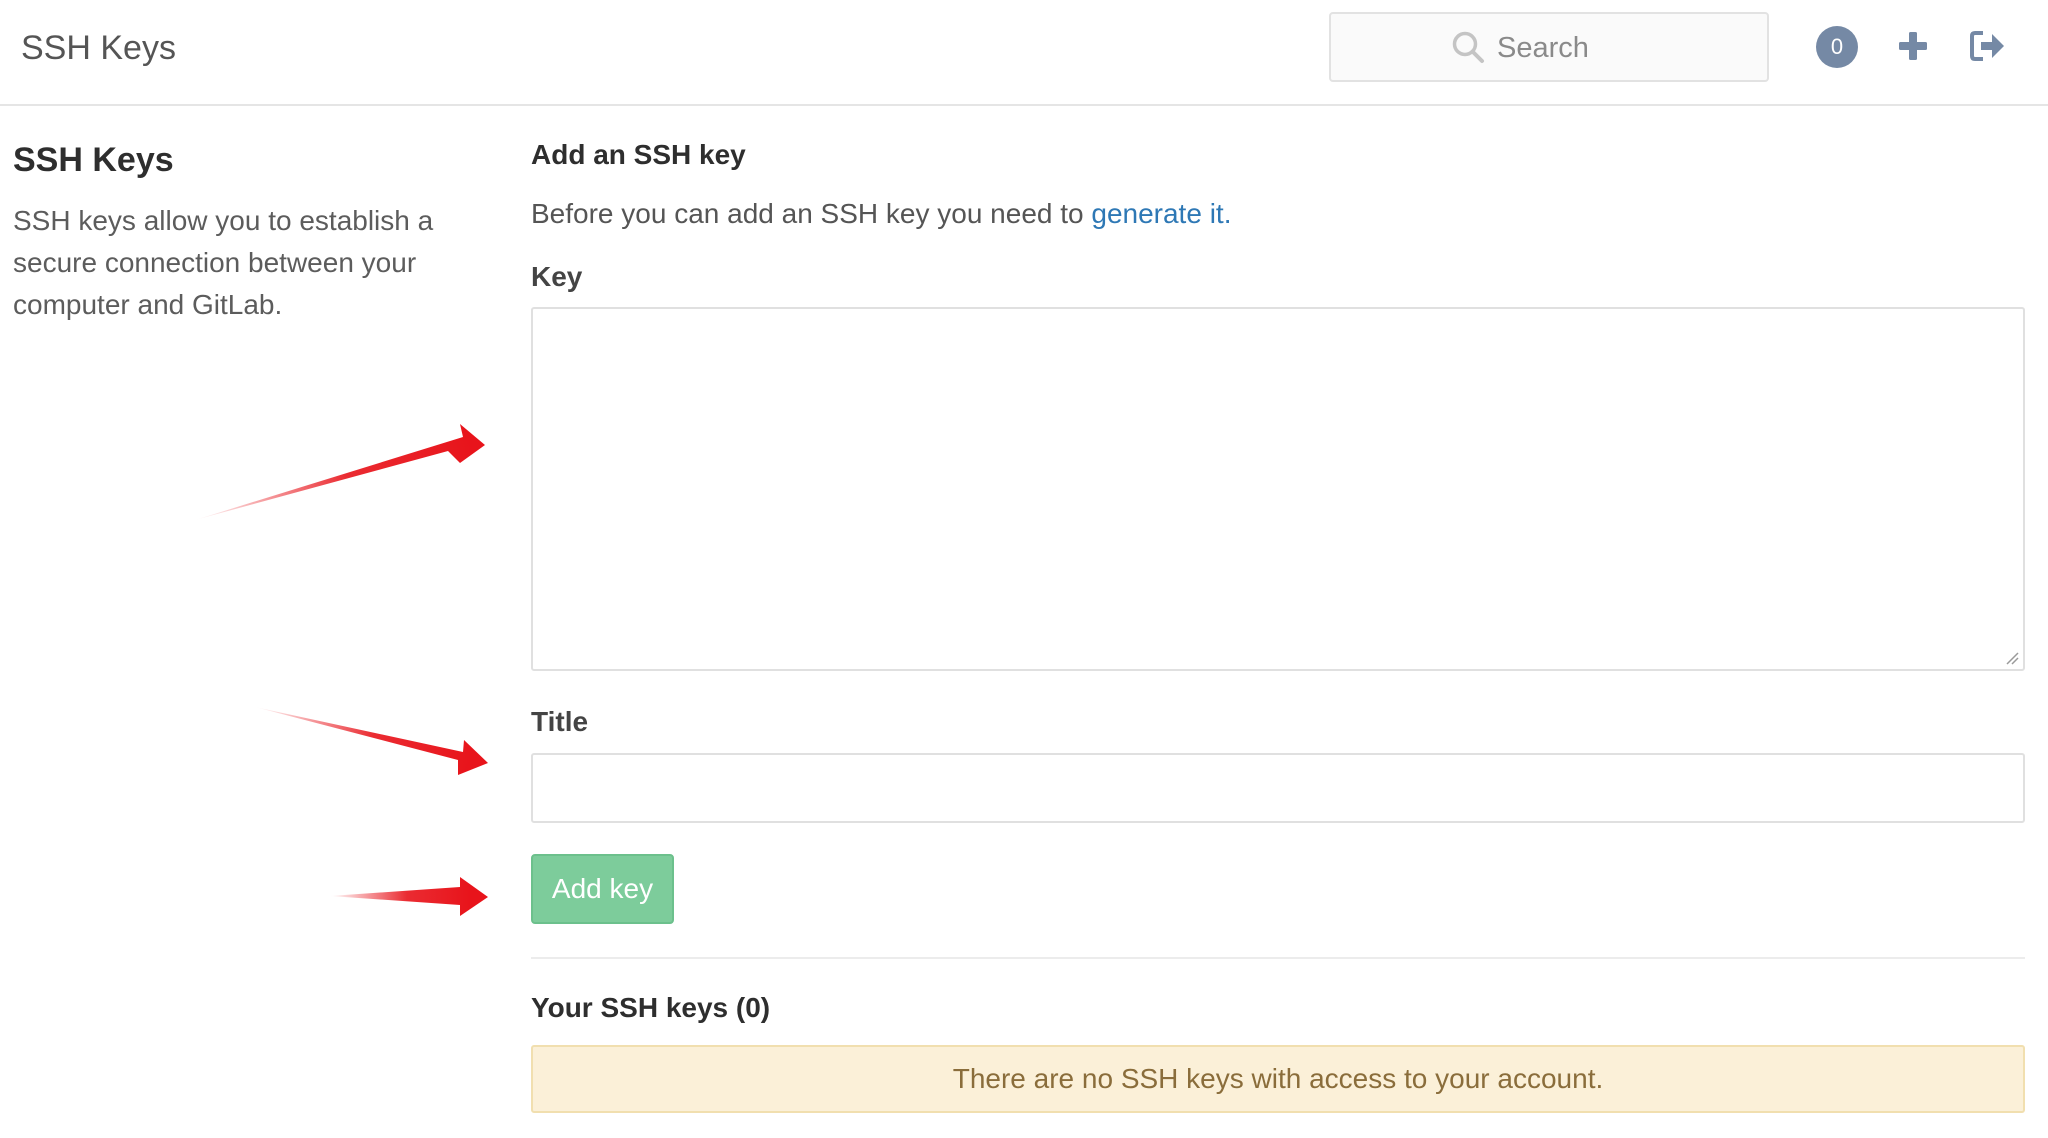  Describe the element at coordinates (340, 472) in the screenshot. I see `arrow-to-key-field` at that location.